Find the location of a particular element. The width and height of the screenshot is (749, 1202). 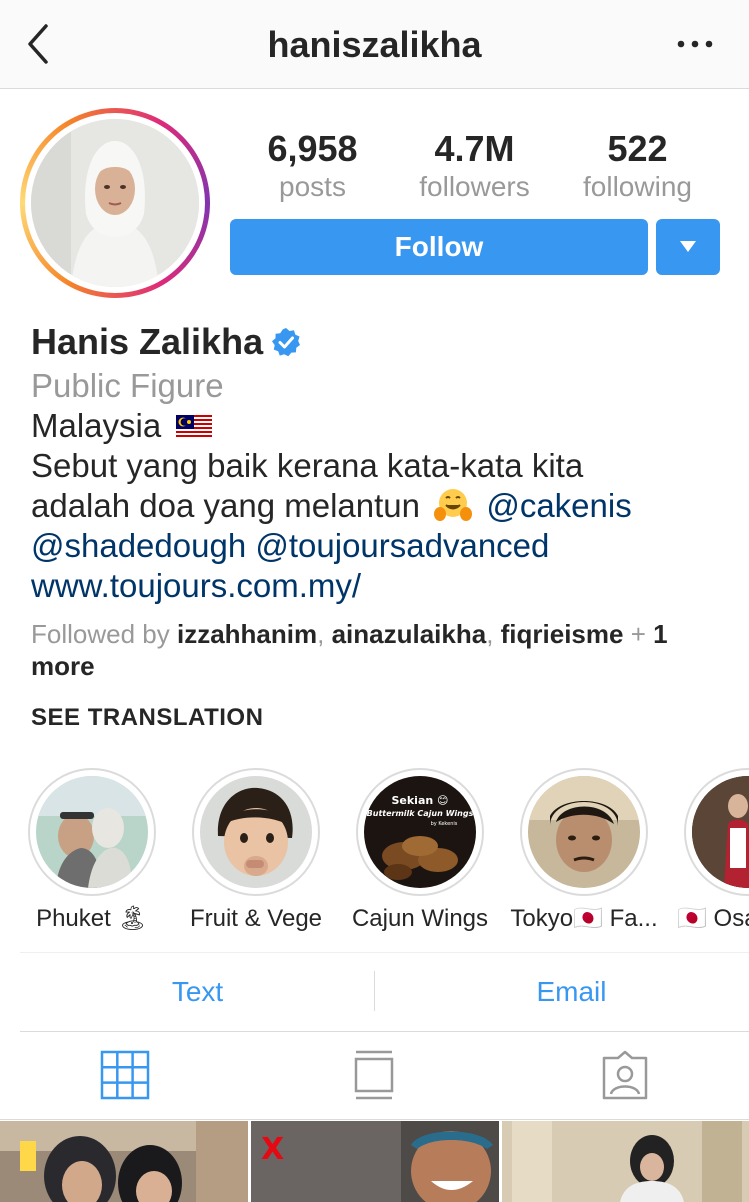

avatar-photo is located at coordinates (115, 203).